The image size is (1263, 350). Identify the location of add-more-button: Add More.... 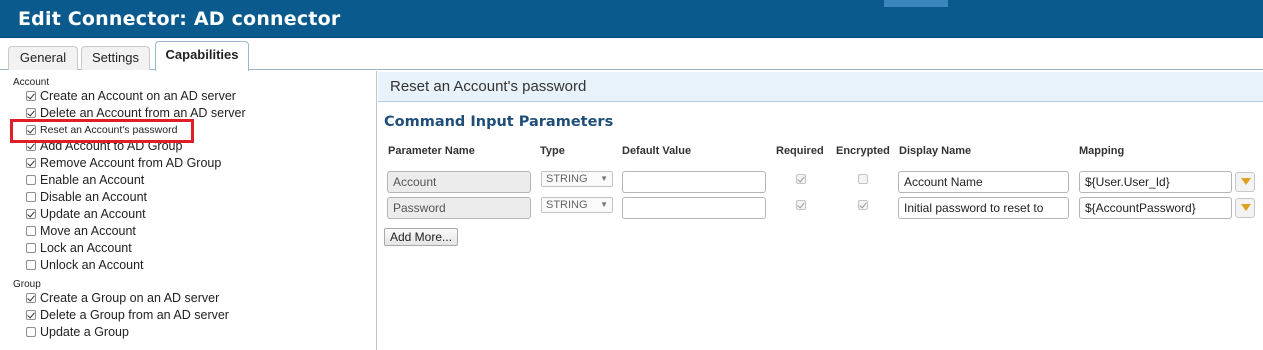
(421, 237).